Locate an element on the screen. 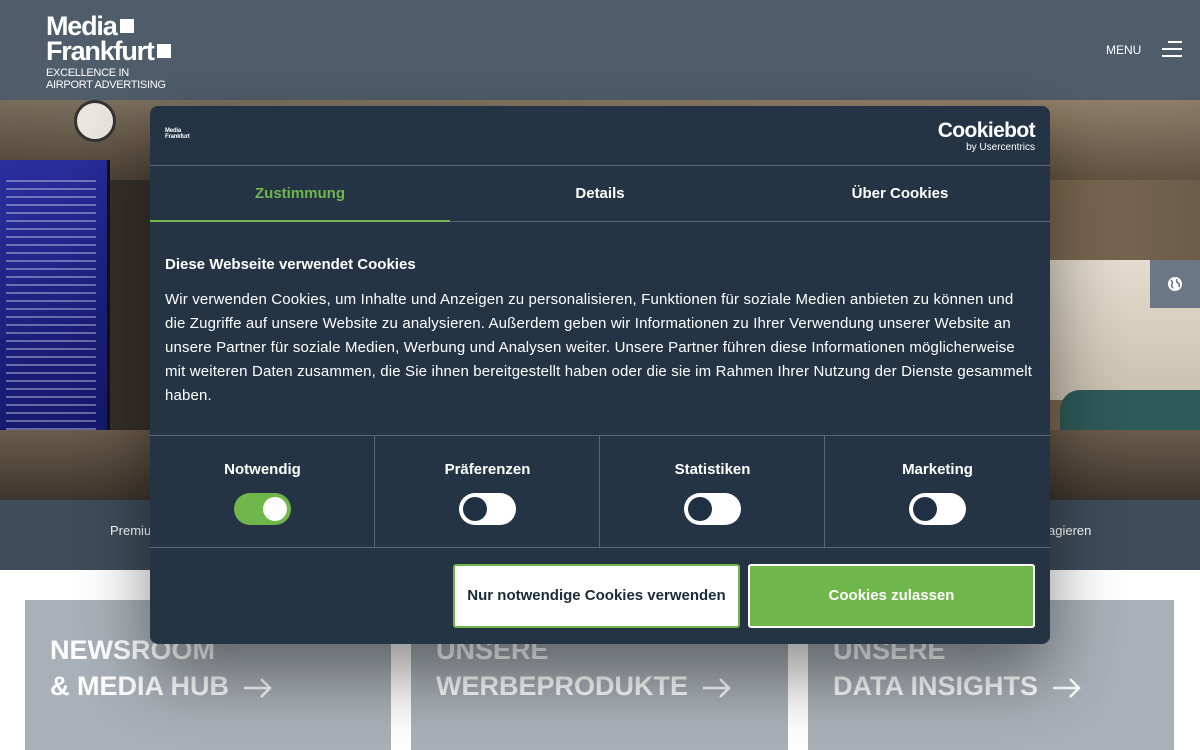 Image resolution: width=1200 pixels, height=750 pixels. globe-icon is located at coordinates (1175, 284).